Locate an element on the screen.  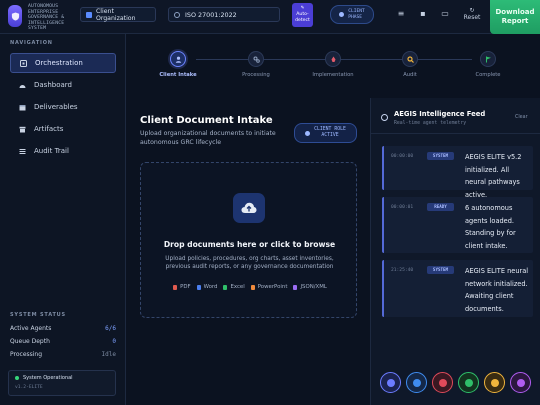
step-implementation: Implementation is located at coordinates (333, 64).